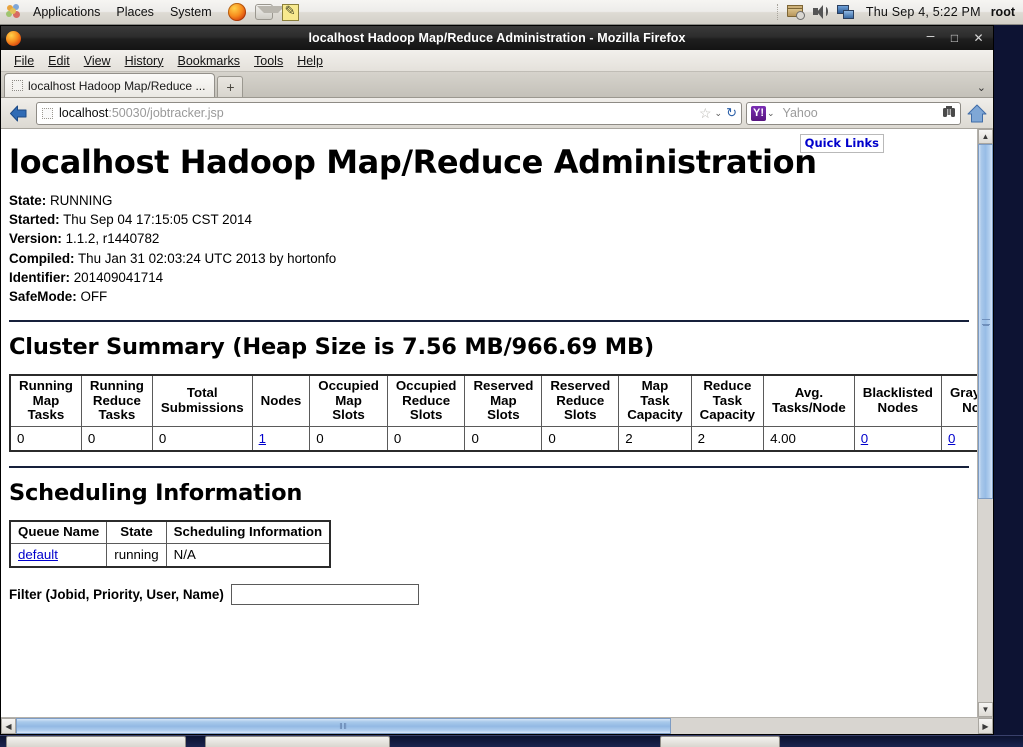 This screenshot has height=747, width=1023. What do you see at coordinates (348, 400) in the screenshot?
I see `cluster-header-cell: Occupied Map Slots` at bounding box center [348, 400].